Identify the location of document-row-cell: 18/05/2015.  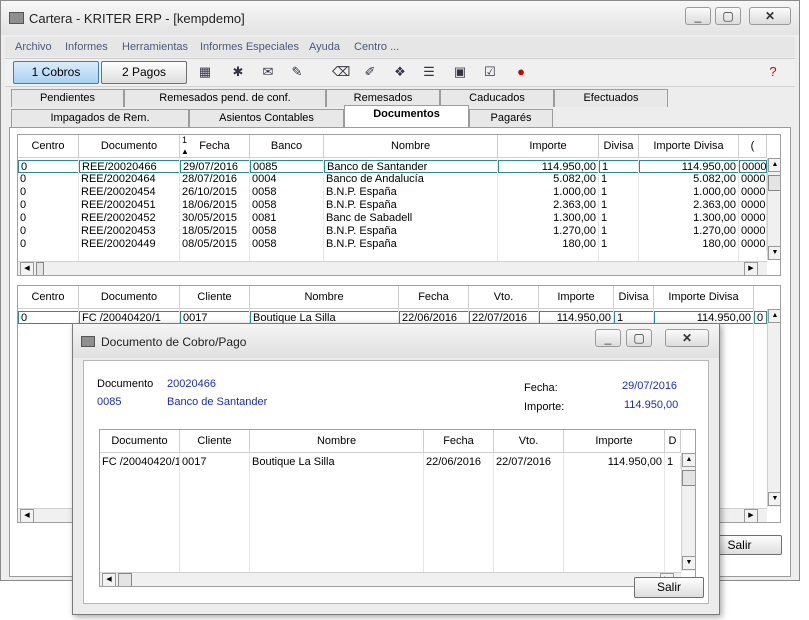
(215, 231).